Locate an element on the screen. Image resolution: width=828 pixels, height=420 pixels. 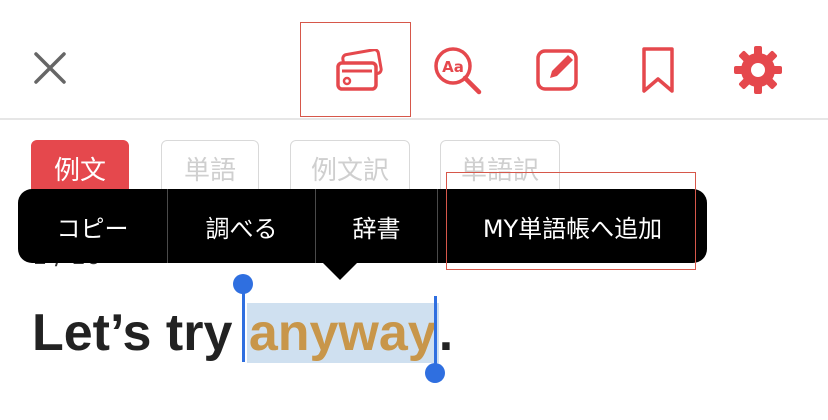
dictionary-search-button: Aa is located at coordinates (458, 70).